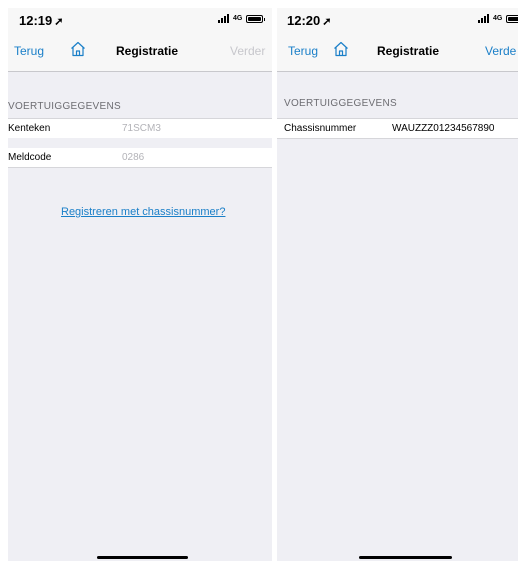 The width and height of the screenshot is (518, 561). I want to click on list-row-chassisnummer: Chassisnummer WAUZZZ01234567890, so click(397, 128).